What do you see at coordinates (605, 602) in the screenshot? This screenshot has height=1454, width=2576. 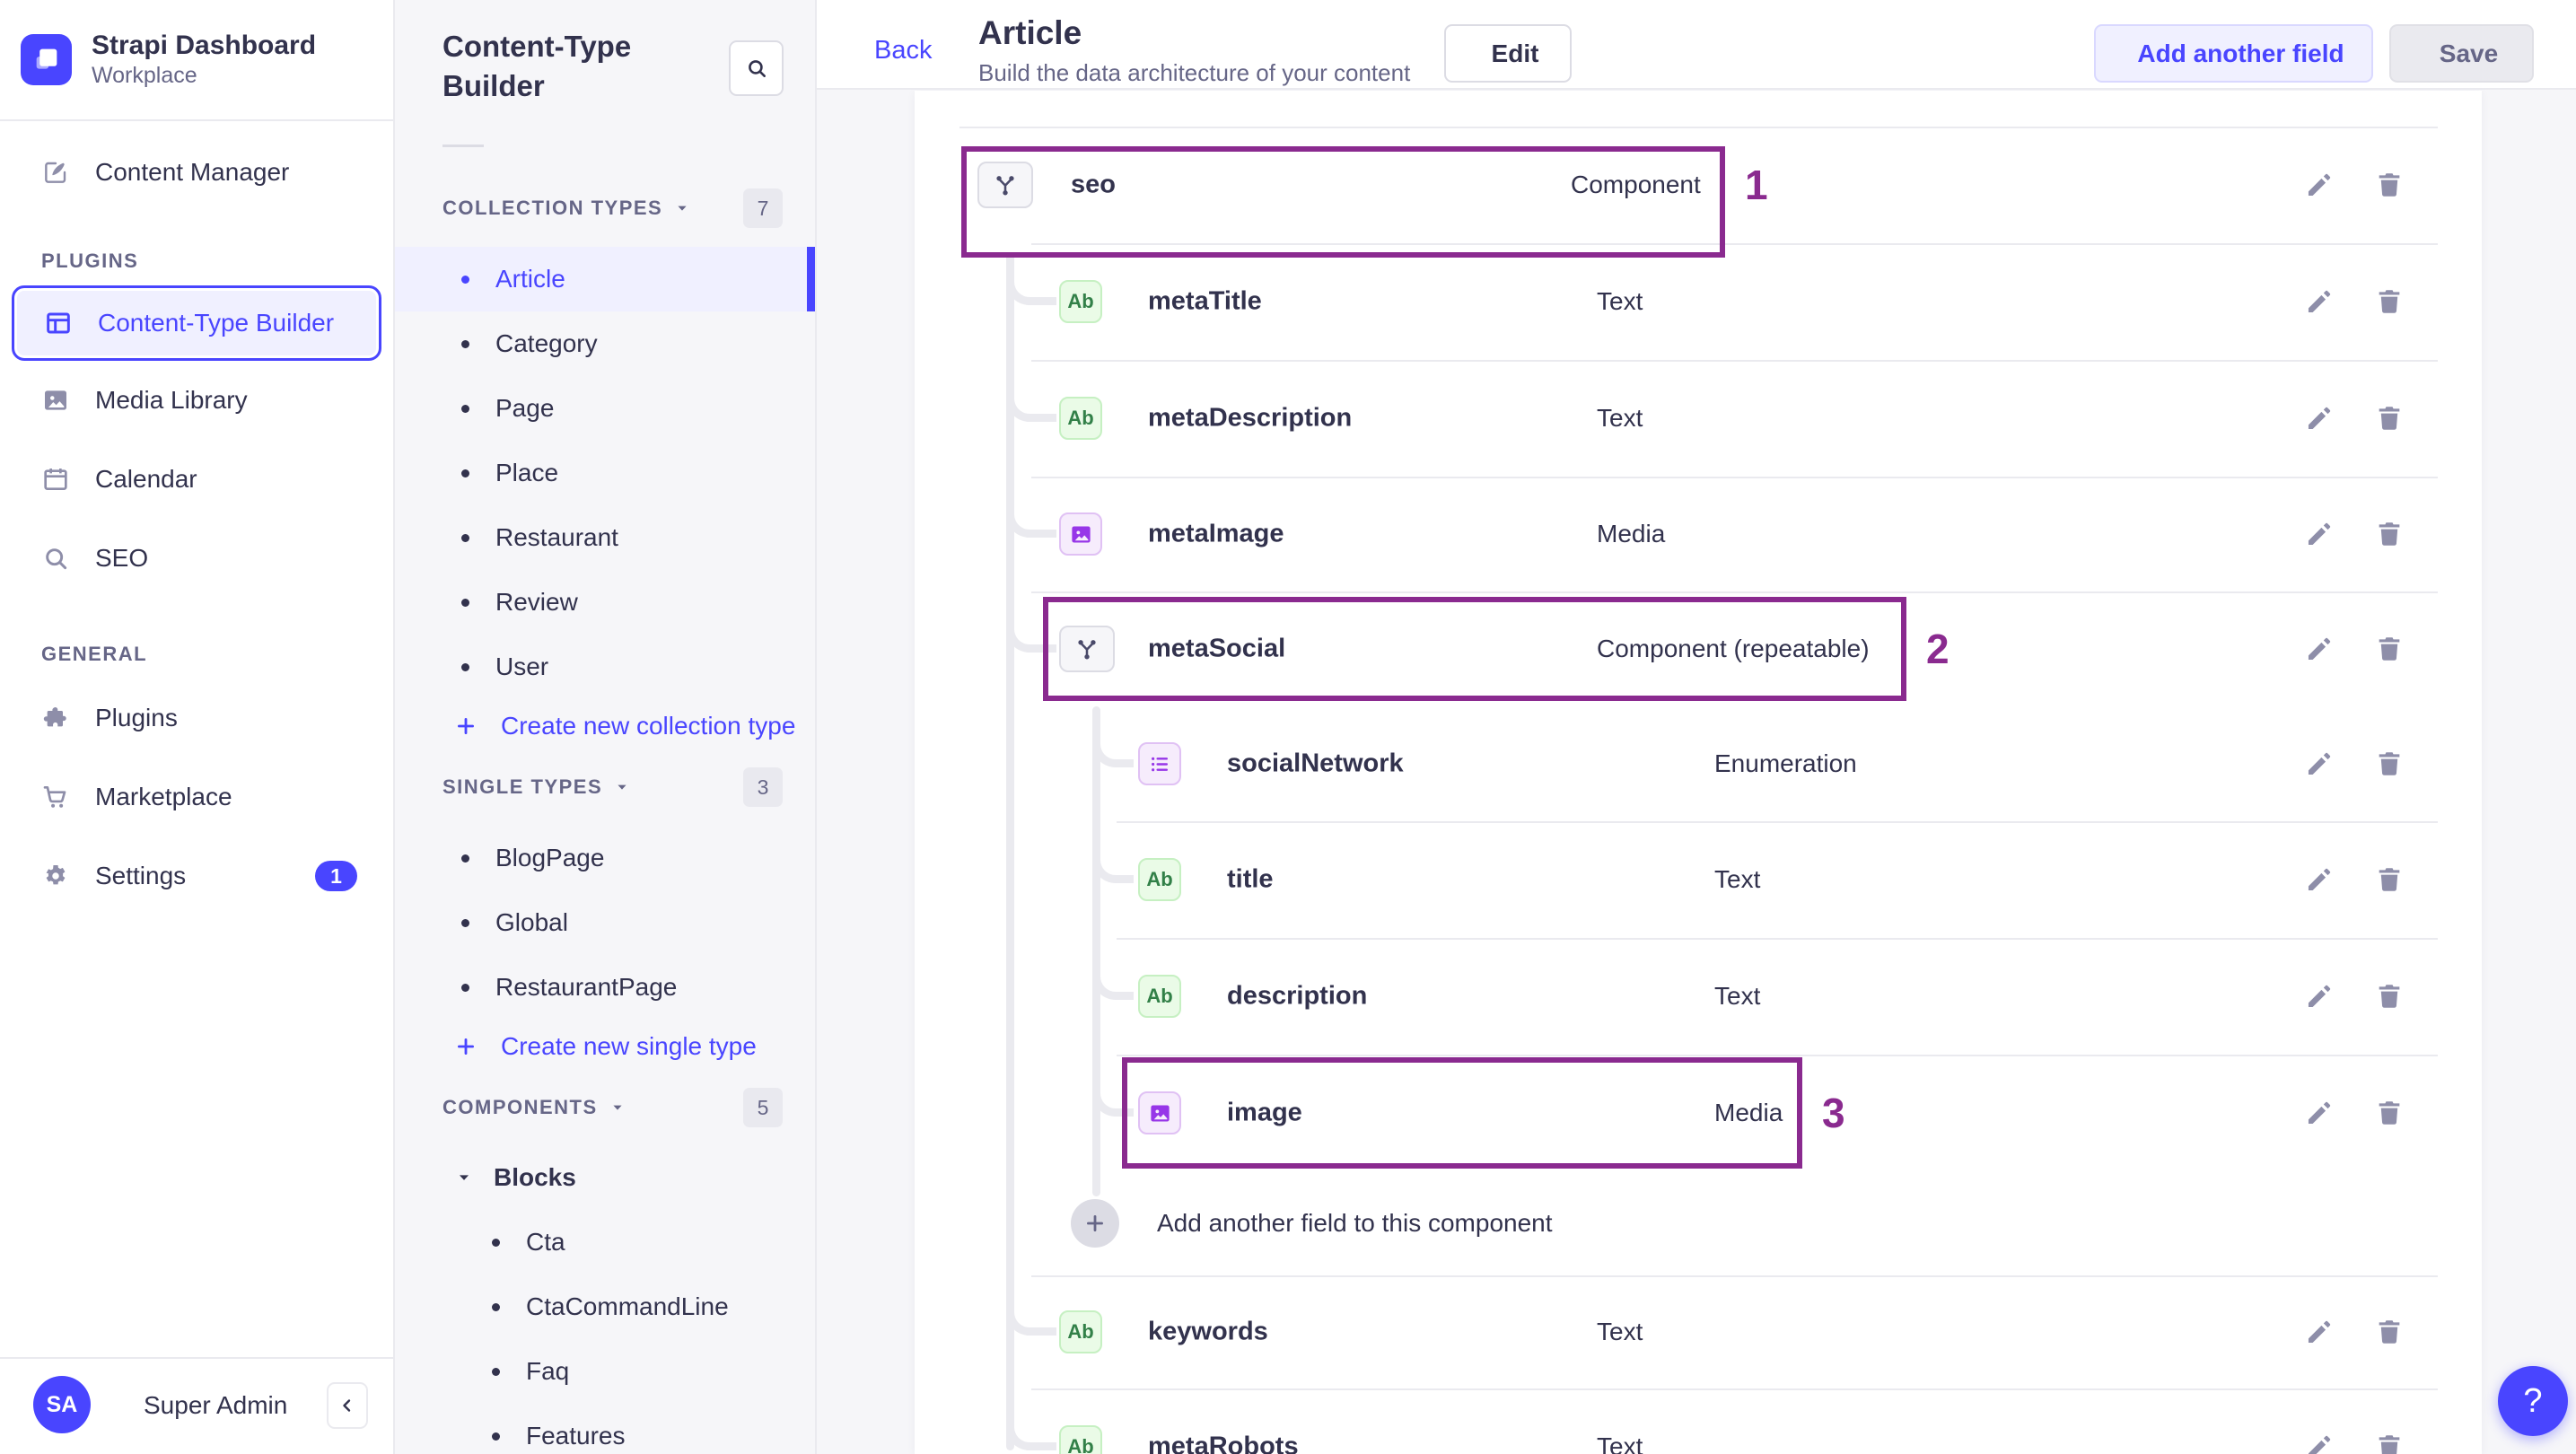 I see `collection-type-review: Review` at bounding box center [605, 602].